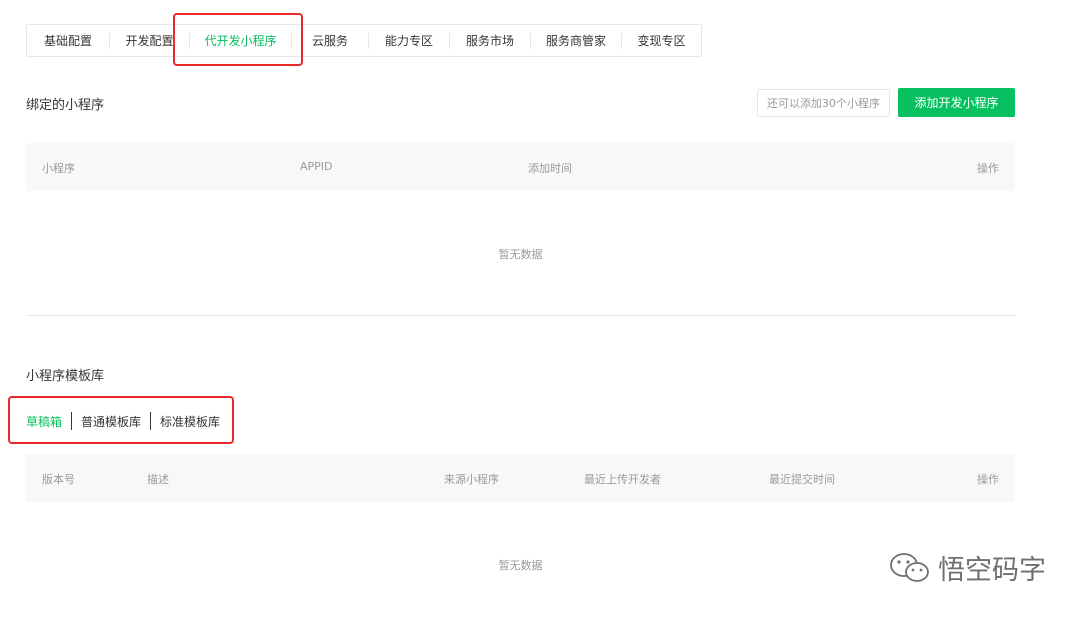  I want to click on section-divider, so click(520, 315).